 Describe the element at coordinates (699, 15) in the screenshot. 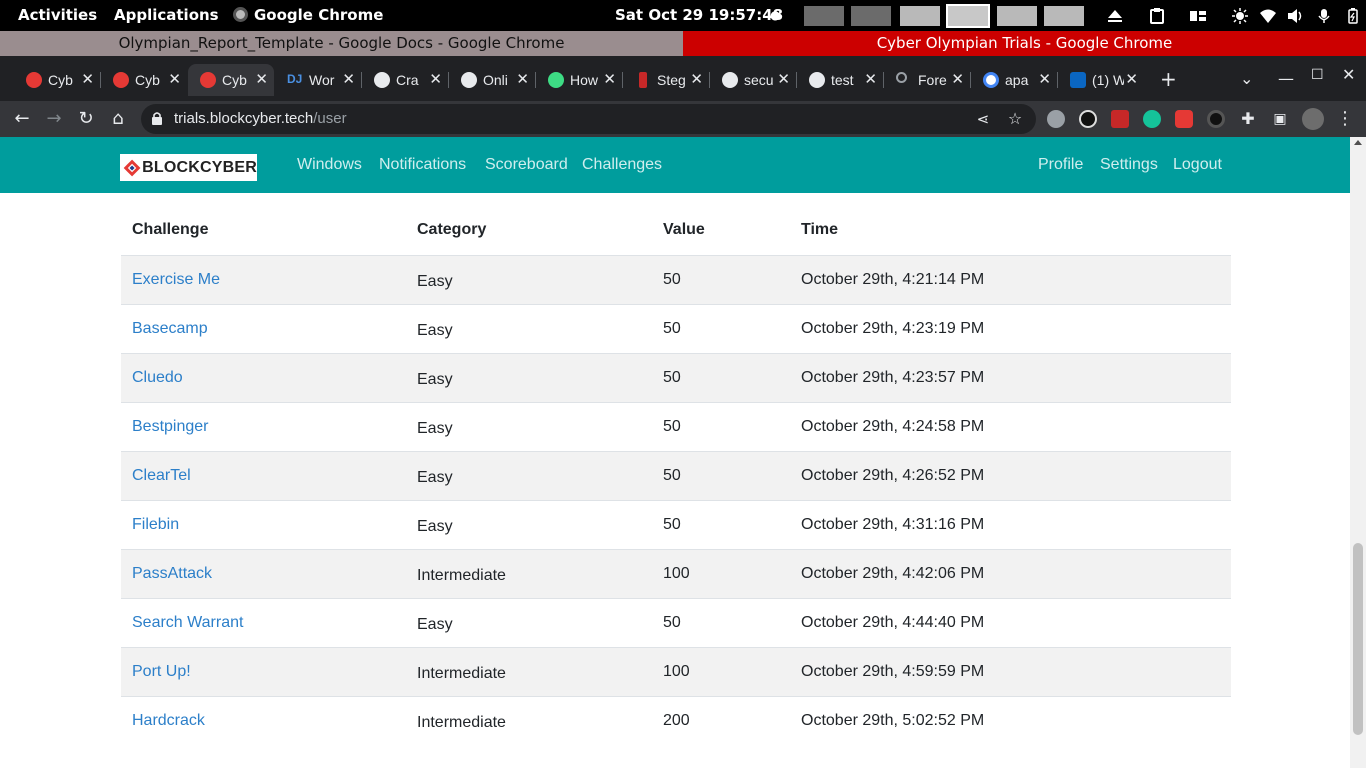

I see `clock: Sat Oct 29 19:57:48` at that location.